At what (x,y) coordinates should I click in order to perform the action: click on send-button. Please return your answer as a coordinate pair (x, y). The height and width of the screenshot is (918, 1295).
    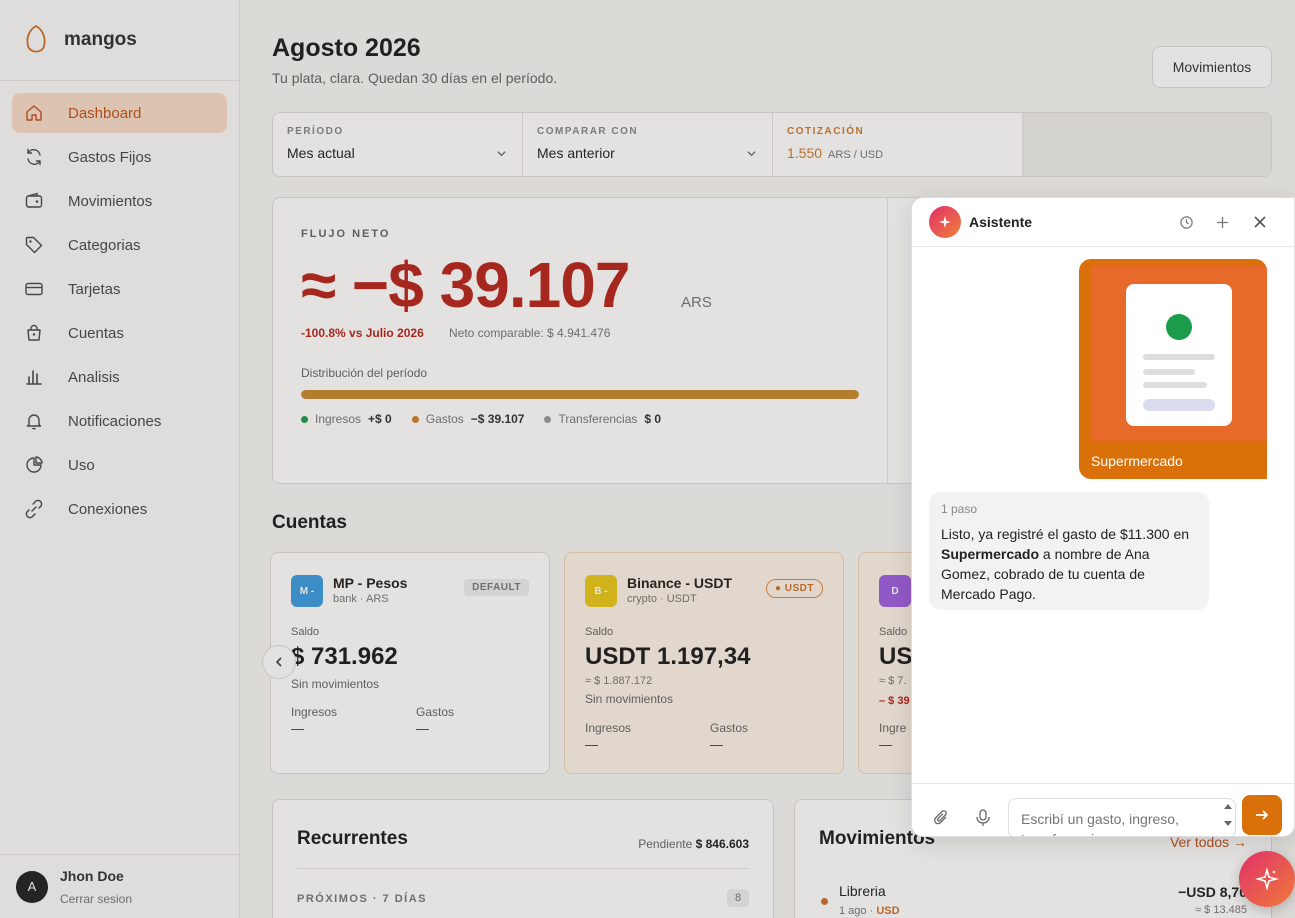
    Looking at the image, I should click on (1262, 815).